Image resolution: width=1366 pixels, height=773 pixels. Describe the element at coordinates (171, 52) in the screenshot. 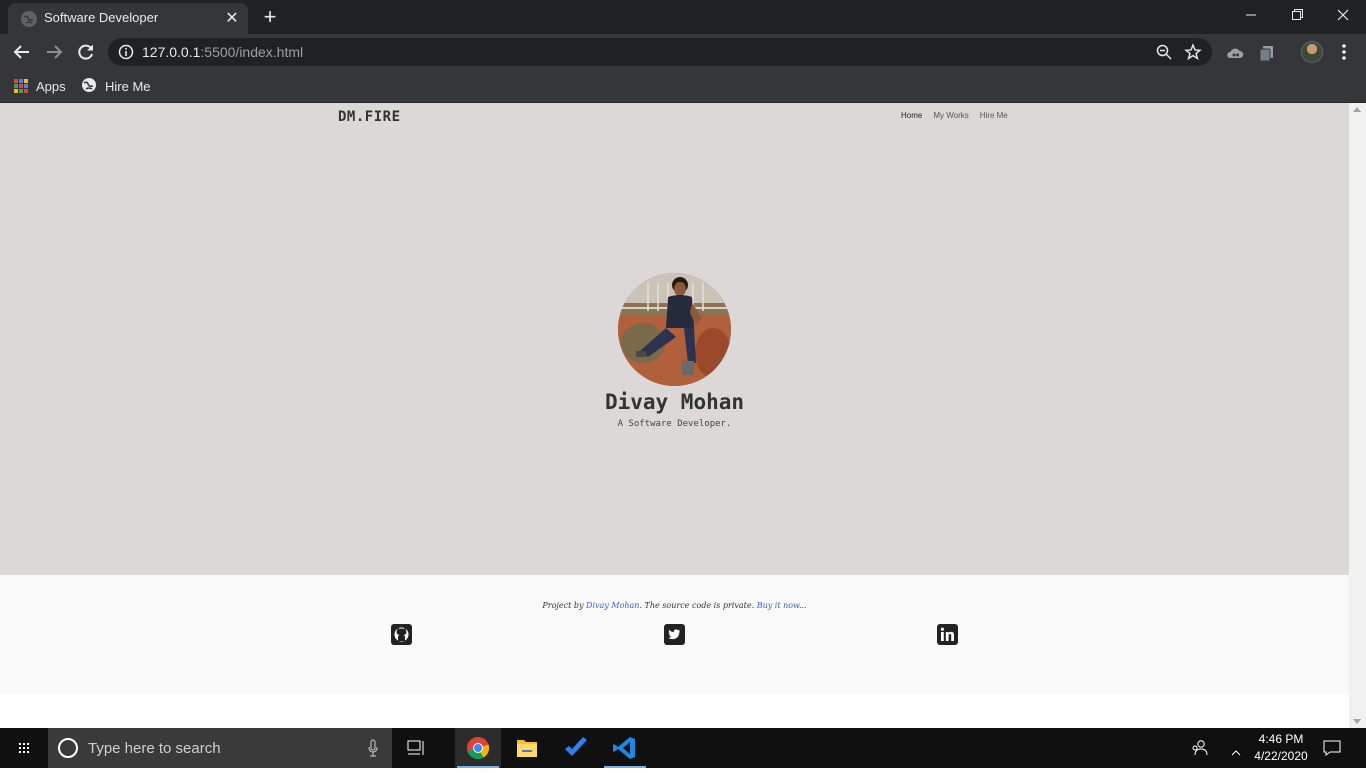

I see `url-host: 127.0.0.1` at that location.